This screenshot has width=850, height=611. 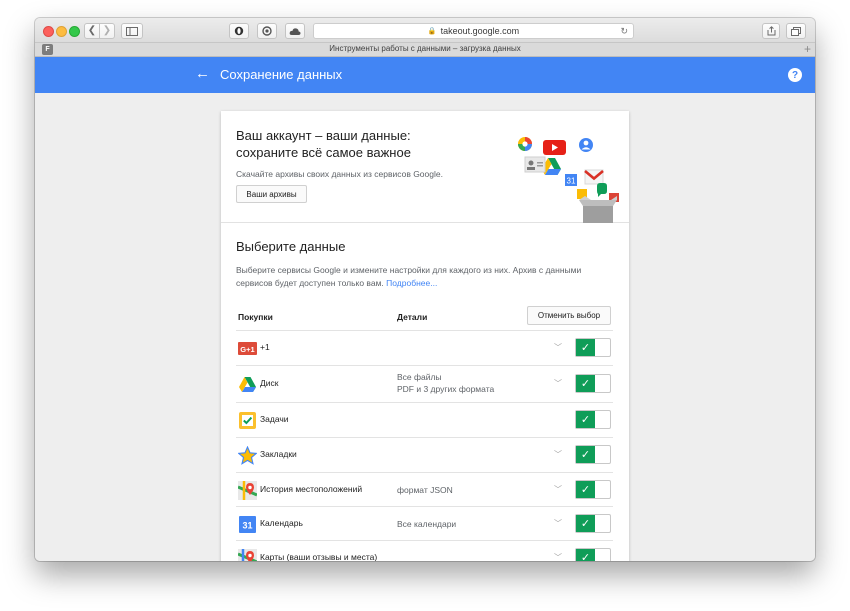 What do you see at coordinates (274, 419) in the screenshot?
I see `service-name: Задачи` at bounding box center [274, 419].